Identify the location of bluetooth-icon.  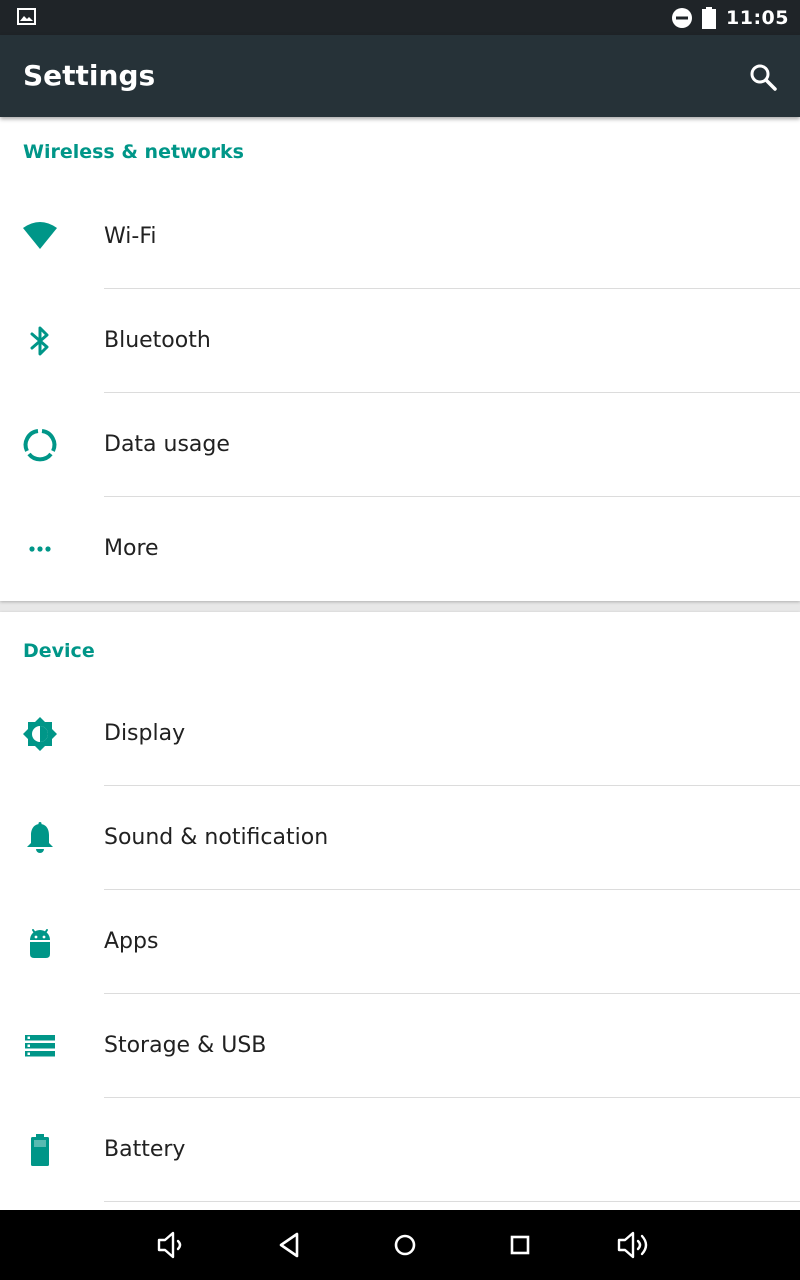
(39, 341).